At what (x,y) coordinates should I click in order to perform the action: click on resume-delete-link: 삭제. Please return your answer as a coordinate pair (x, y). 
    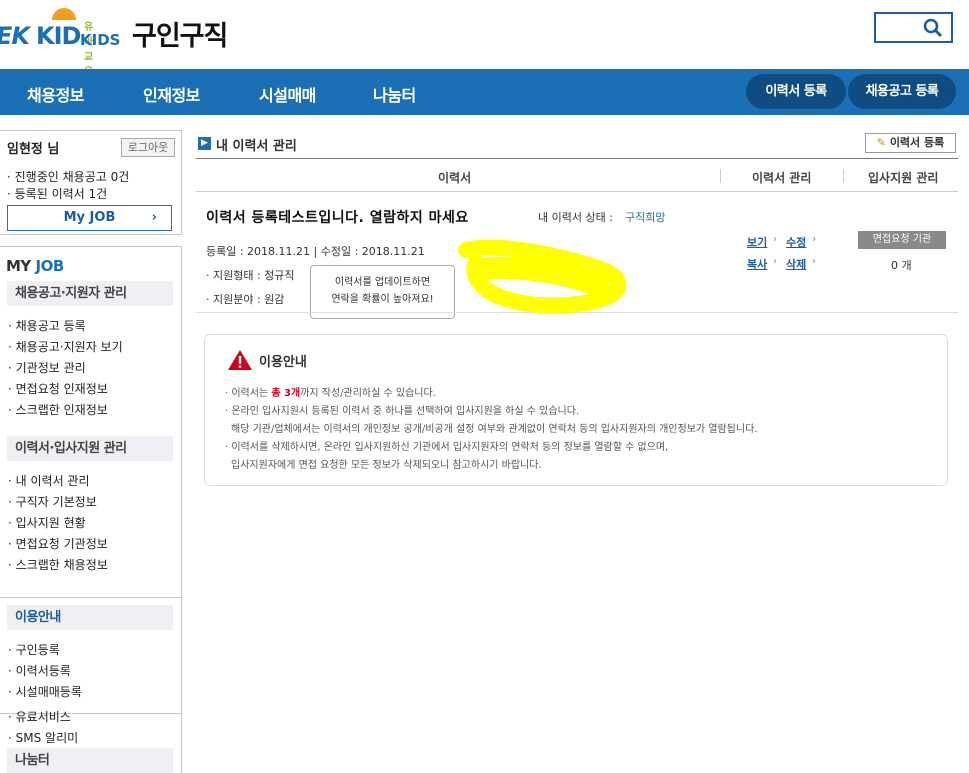
    Looking at the image, I should click on (796, 264).